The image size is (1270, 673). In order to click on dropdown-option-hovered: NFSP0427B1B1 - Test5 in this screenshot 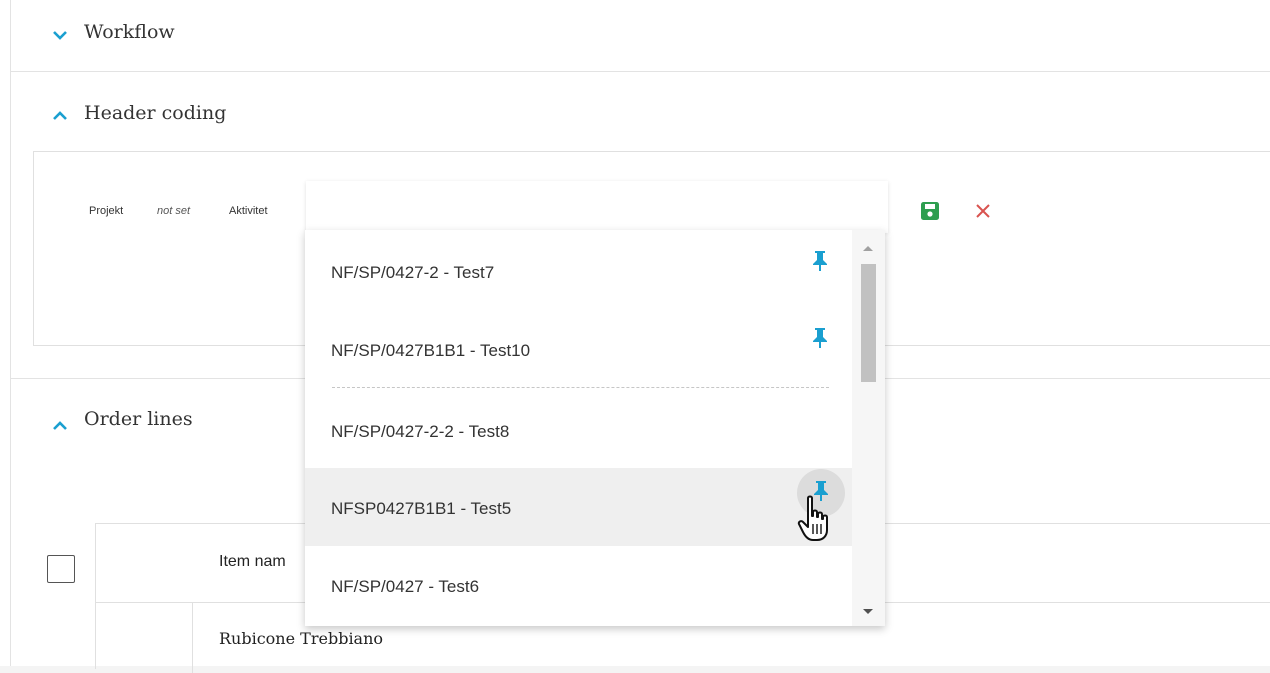, I will do `click(578, 507)`.